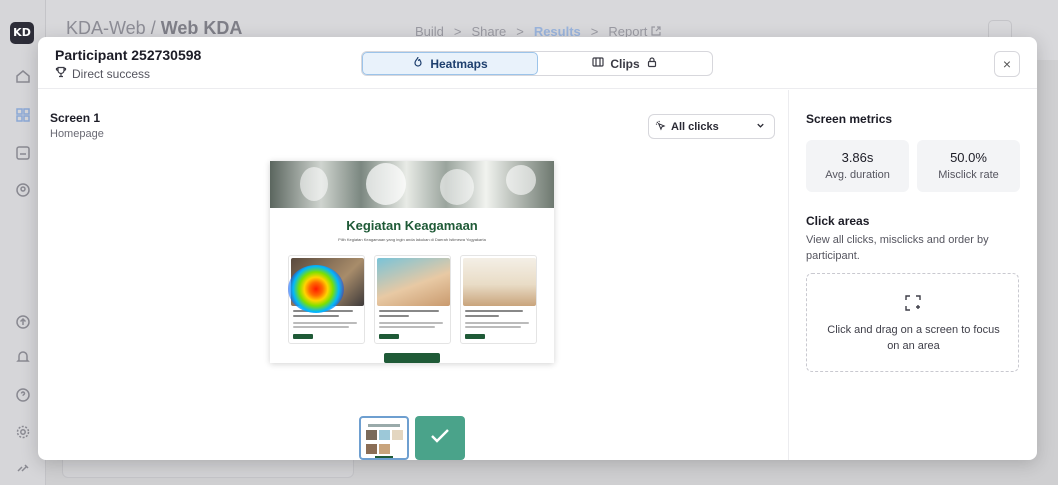 This screenshot has width=1058, height=485. I want to click on tab-heatmaps-label: Heatmaps, so click(459, 63).